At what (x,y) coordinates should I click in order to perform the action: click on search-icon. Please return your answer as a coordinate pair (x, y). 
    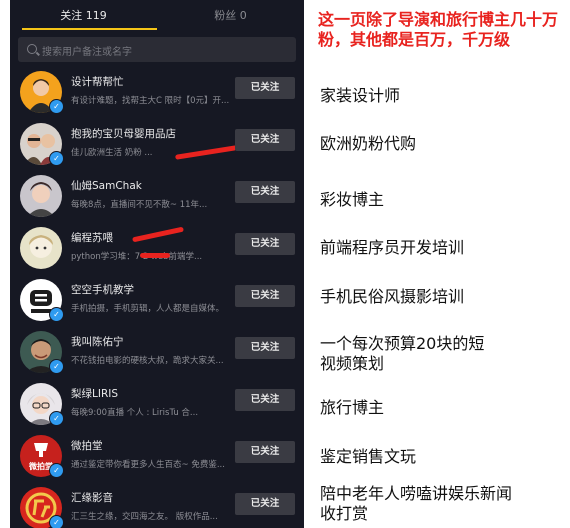
    Looking at the image, I should click on (32, 49).